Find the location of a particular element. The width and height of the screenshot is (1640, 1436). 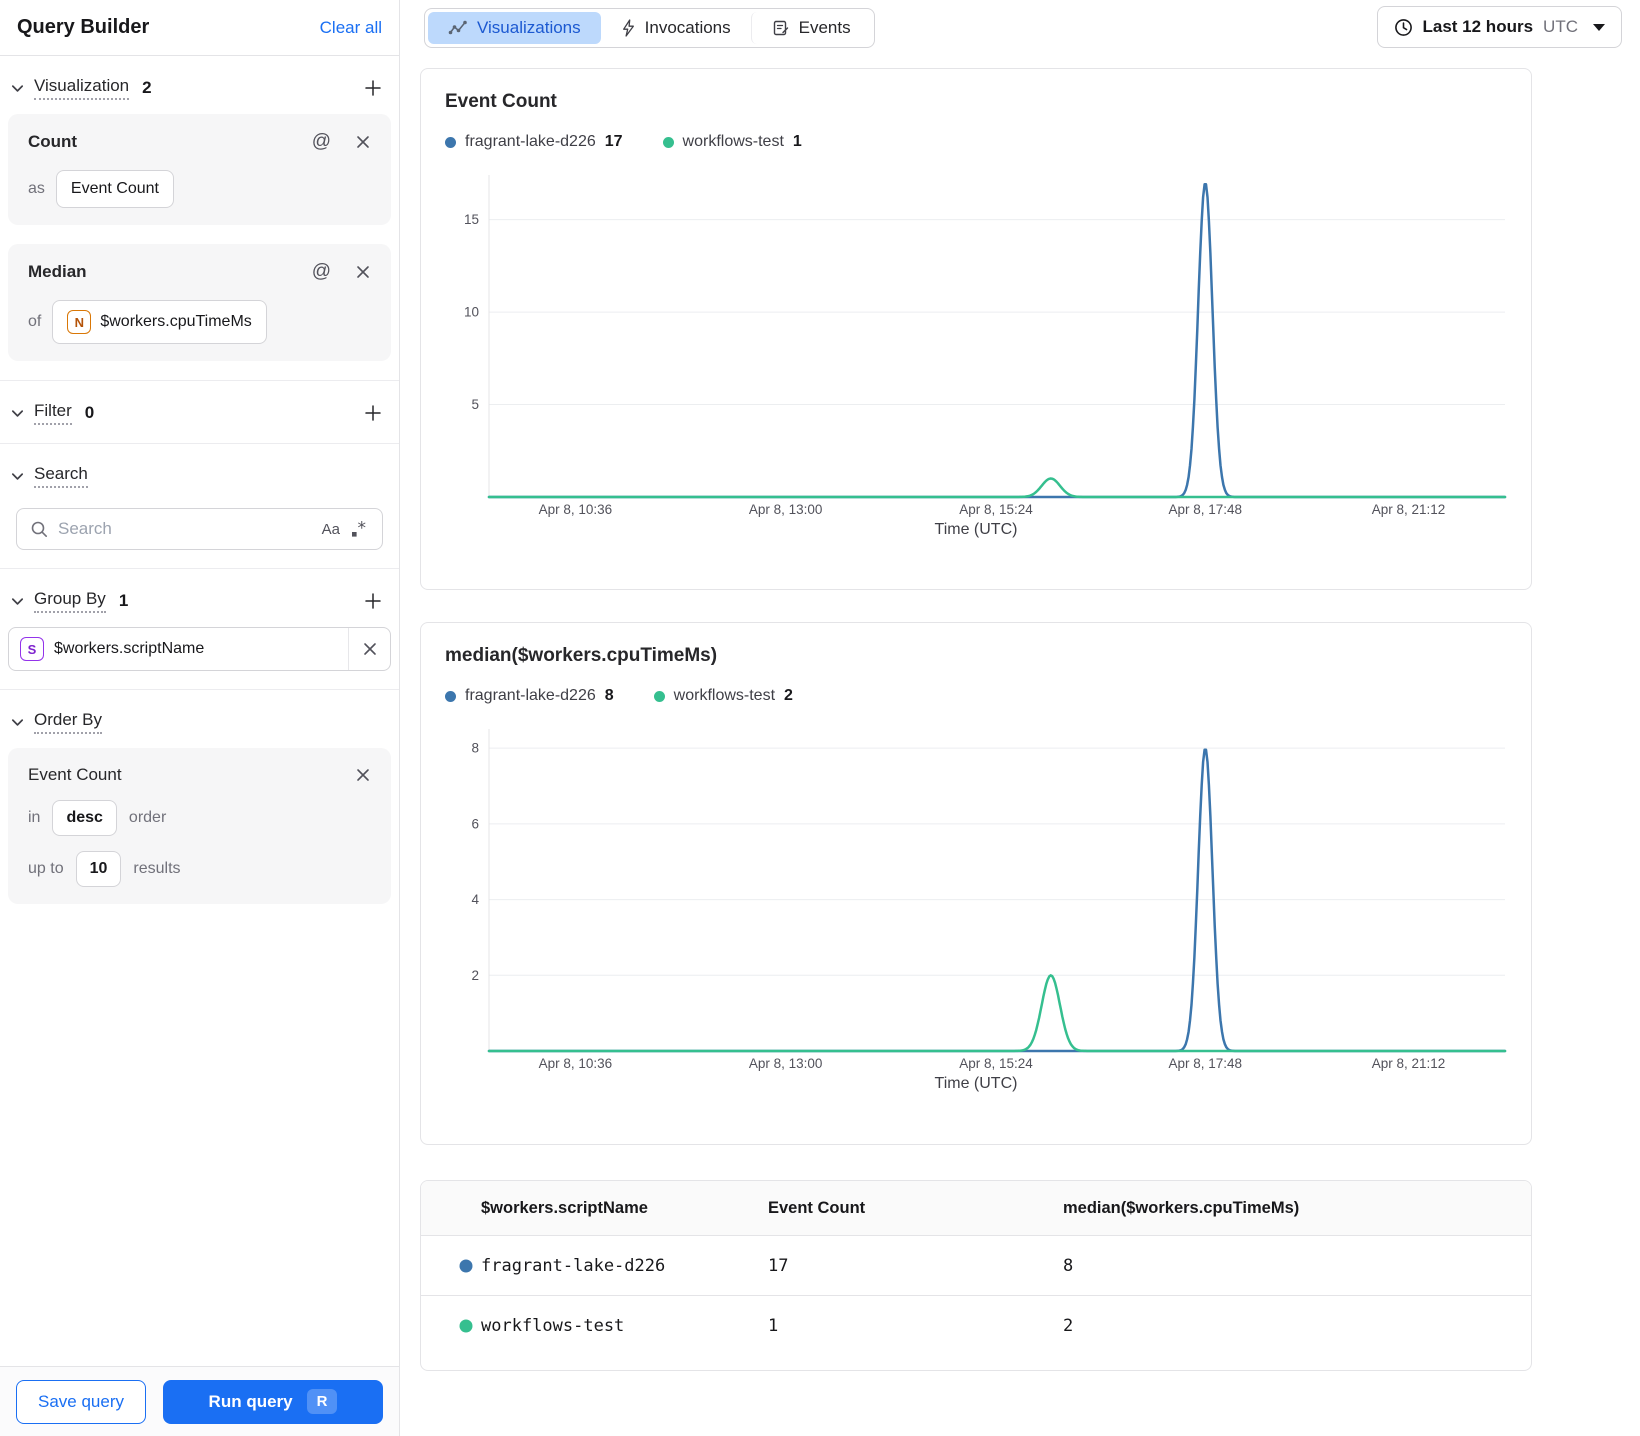

lightning-icon is located at coordinates (628, 28).